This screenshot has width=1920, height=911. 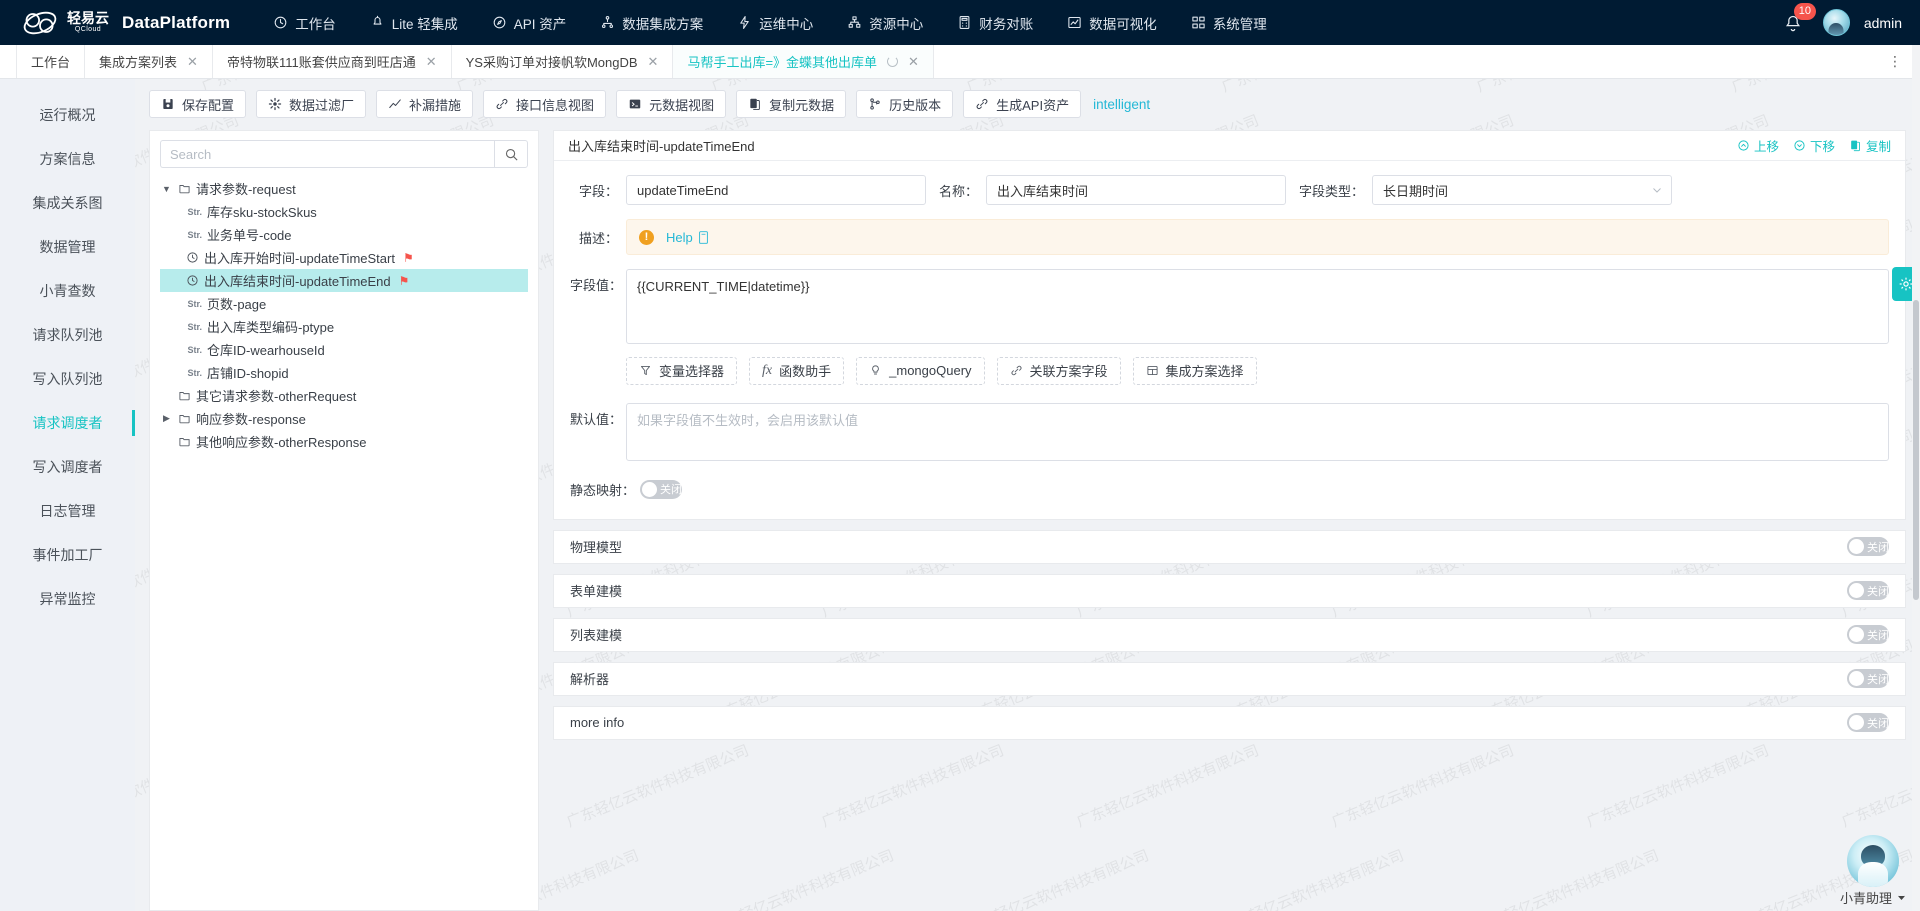 What do you see at coordinates (671, 104) in the screenshot?
I see `toolbar-button-4: 元数据视图` at bounding box center [671, 104].